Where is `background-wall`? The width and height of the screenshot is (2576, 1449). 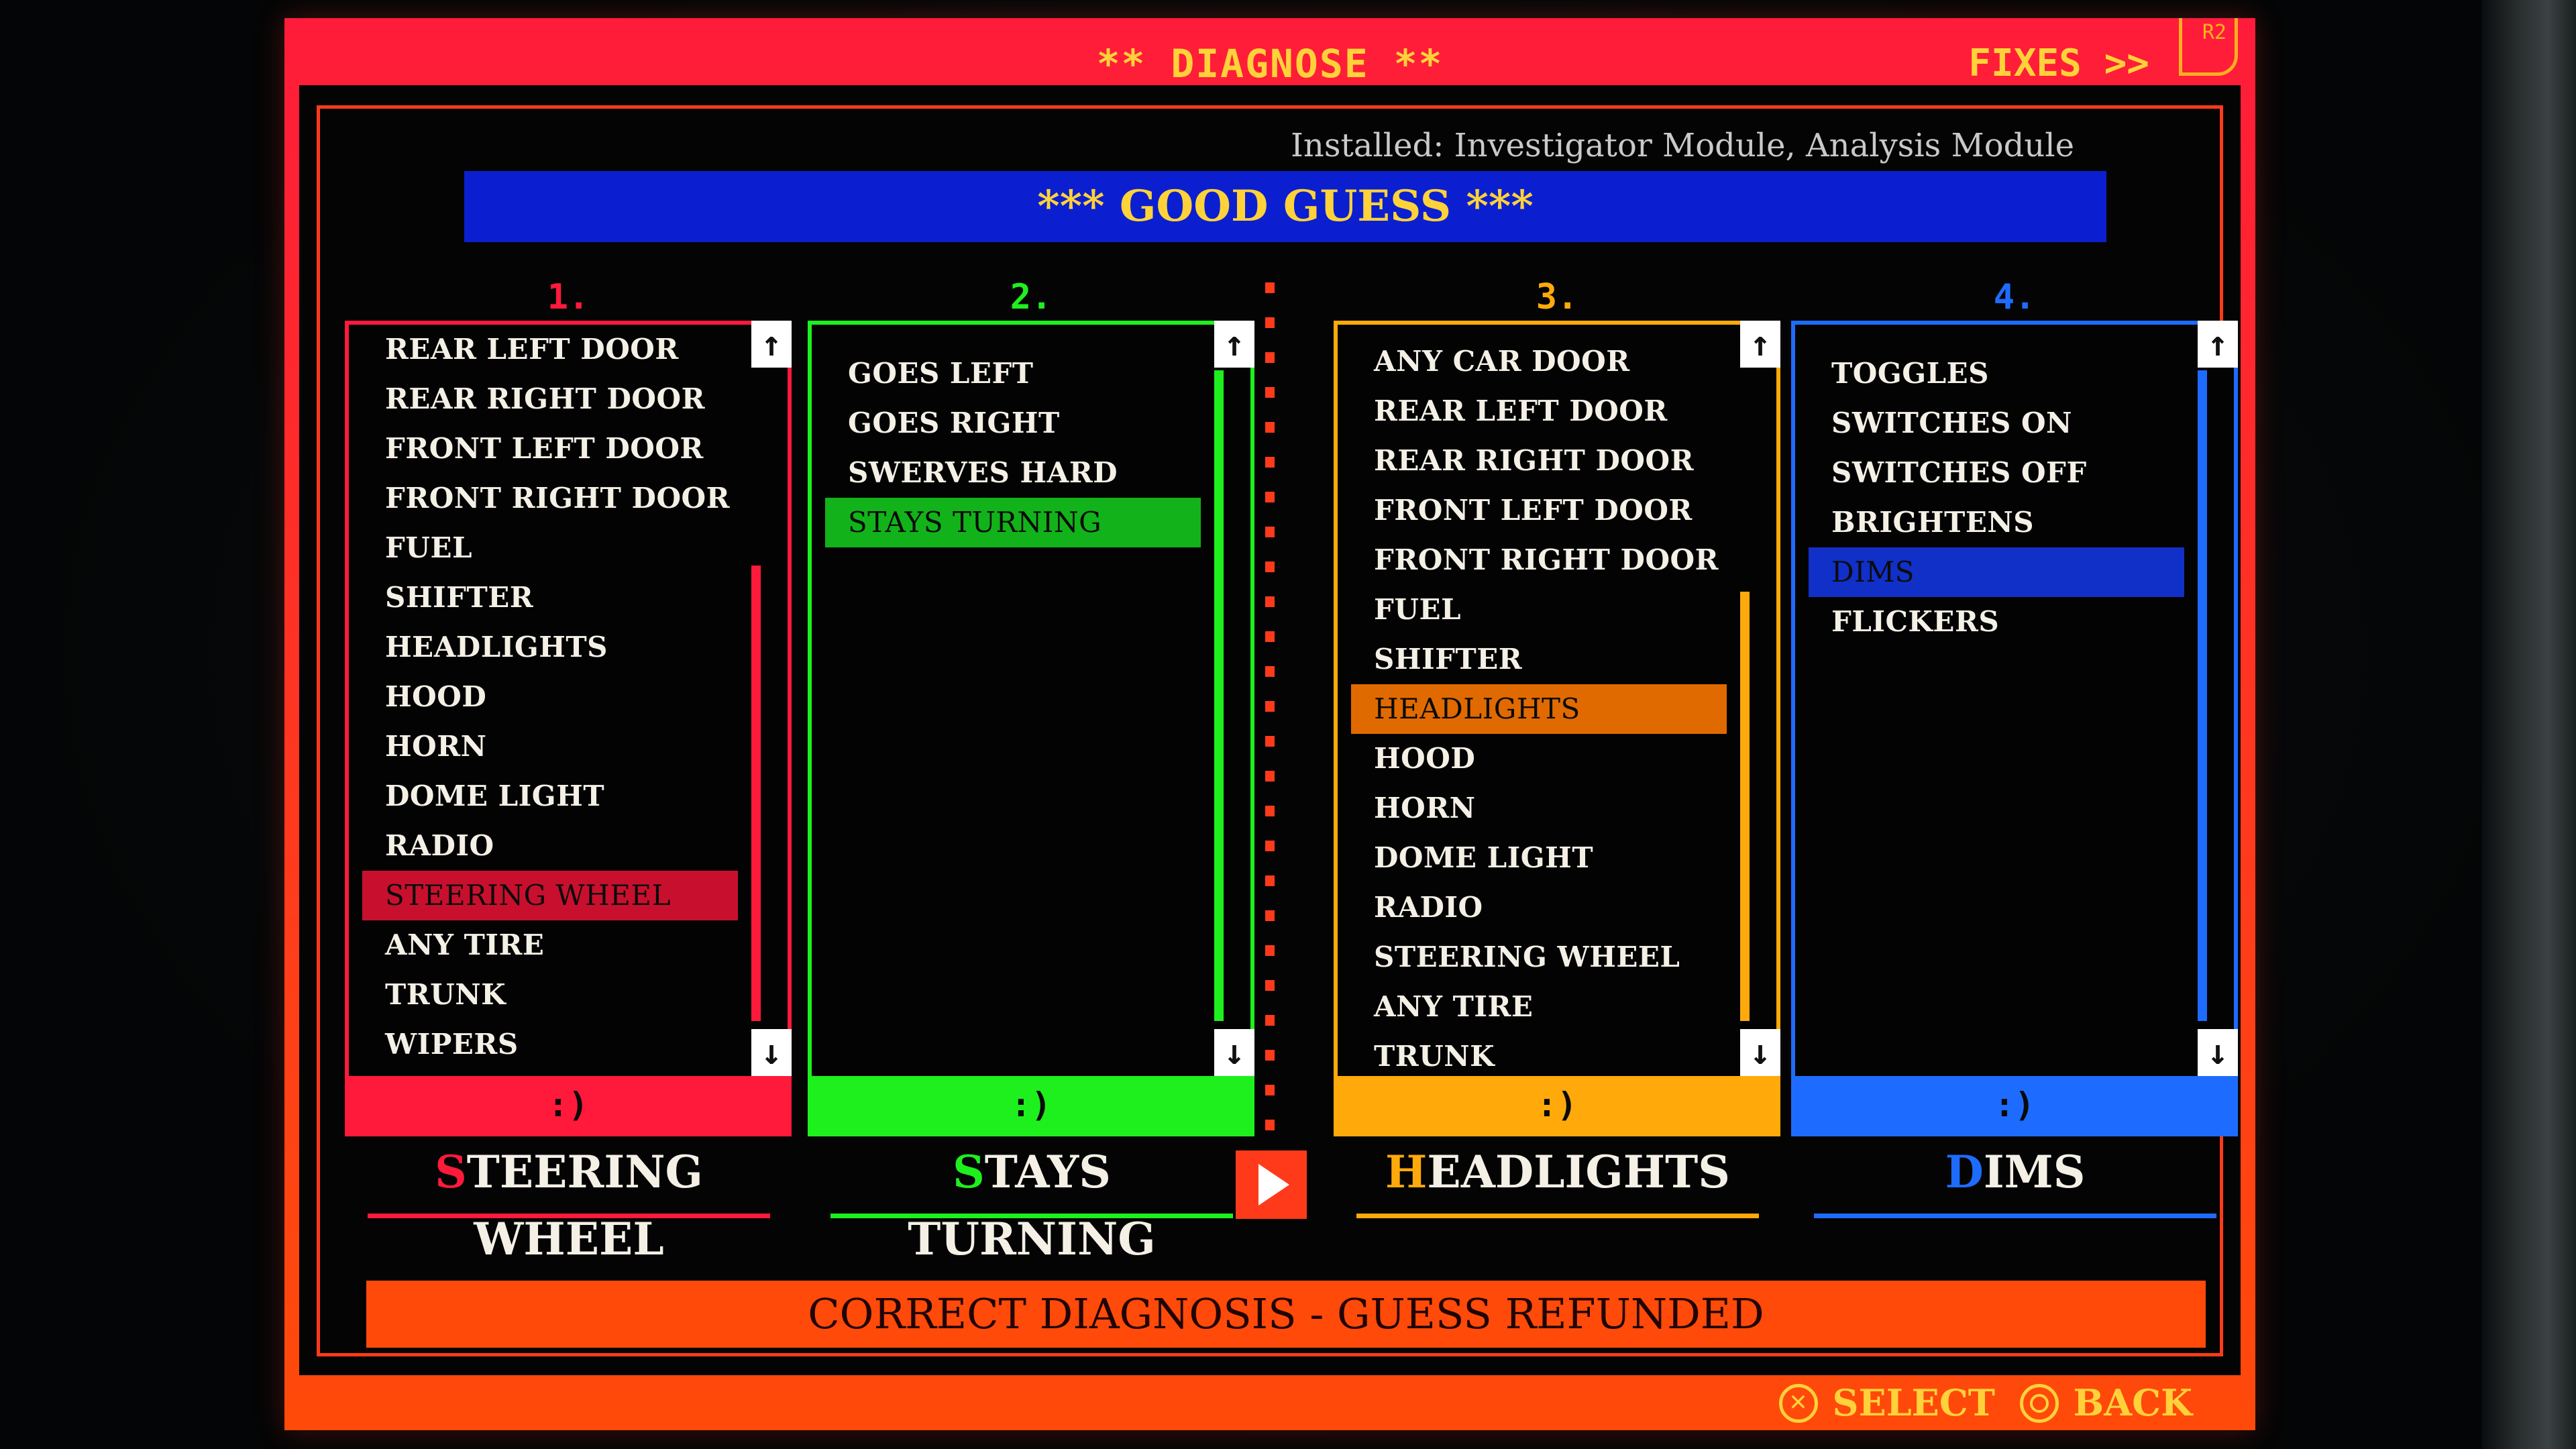
background-wall is located at coordinates (2529, 724).